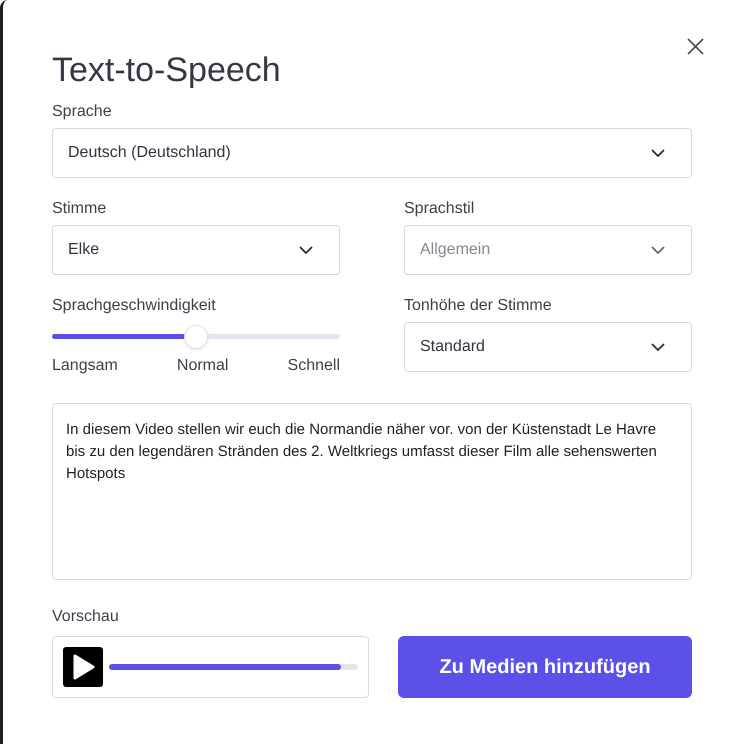 This screenshot has height=744, width=740. Describe the element at coordinates (196, 250) in the screenshot. I see `dropdown: Elke` at that location.